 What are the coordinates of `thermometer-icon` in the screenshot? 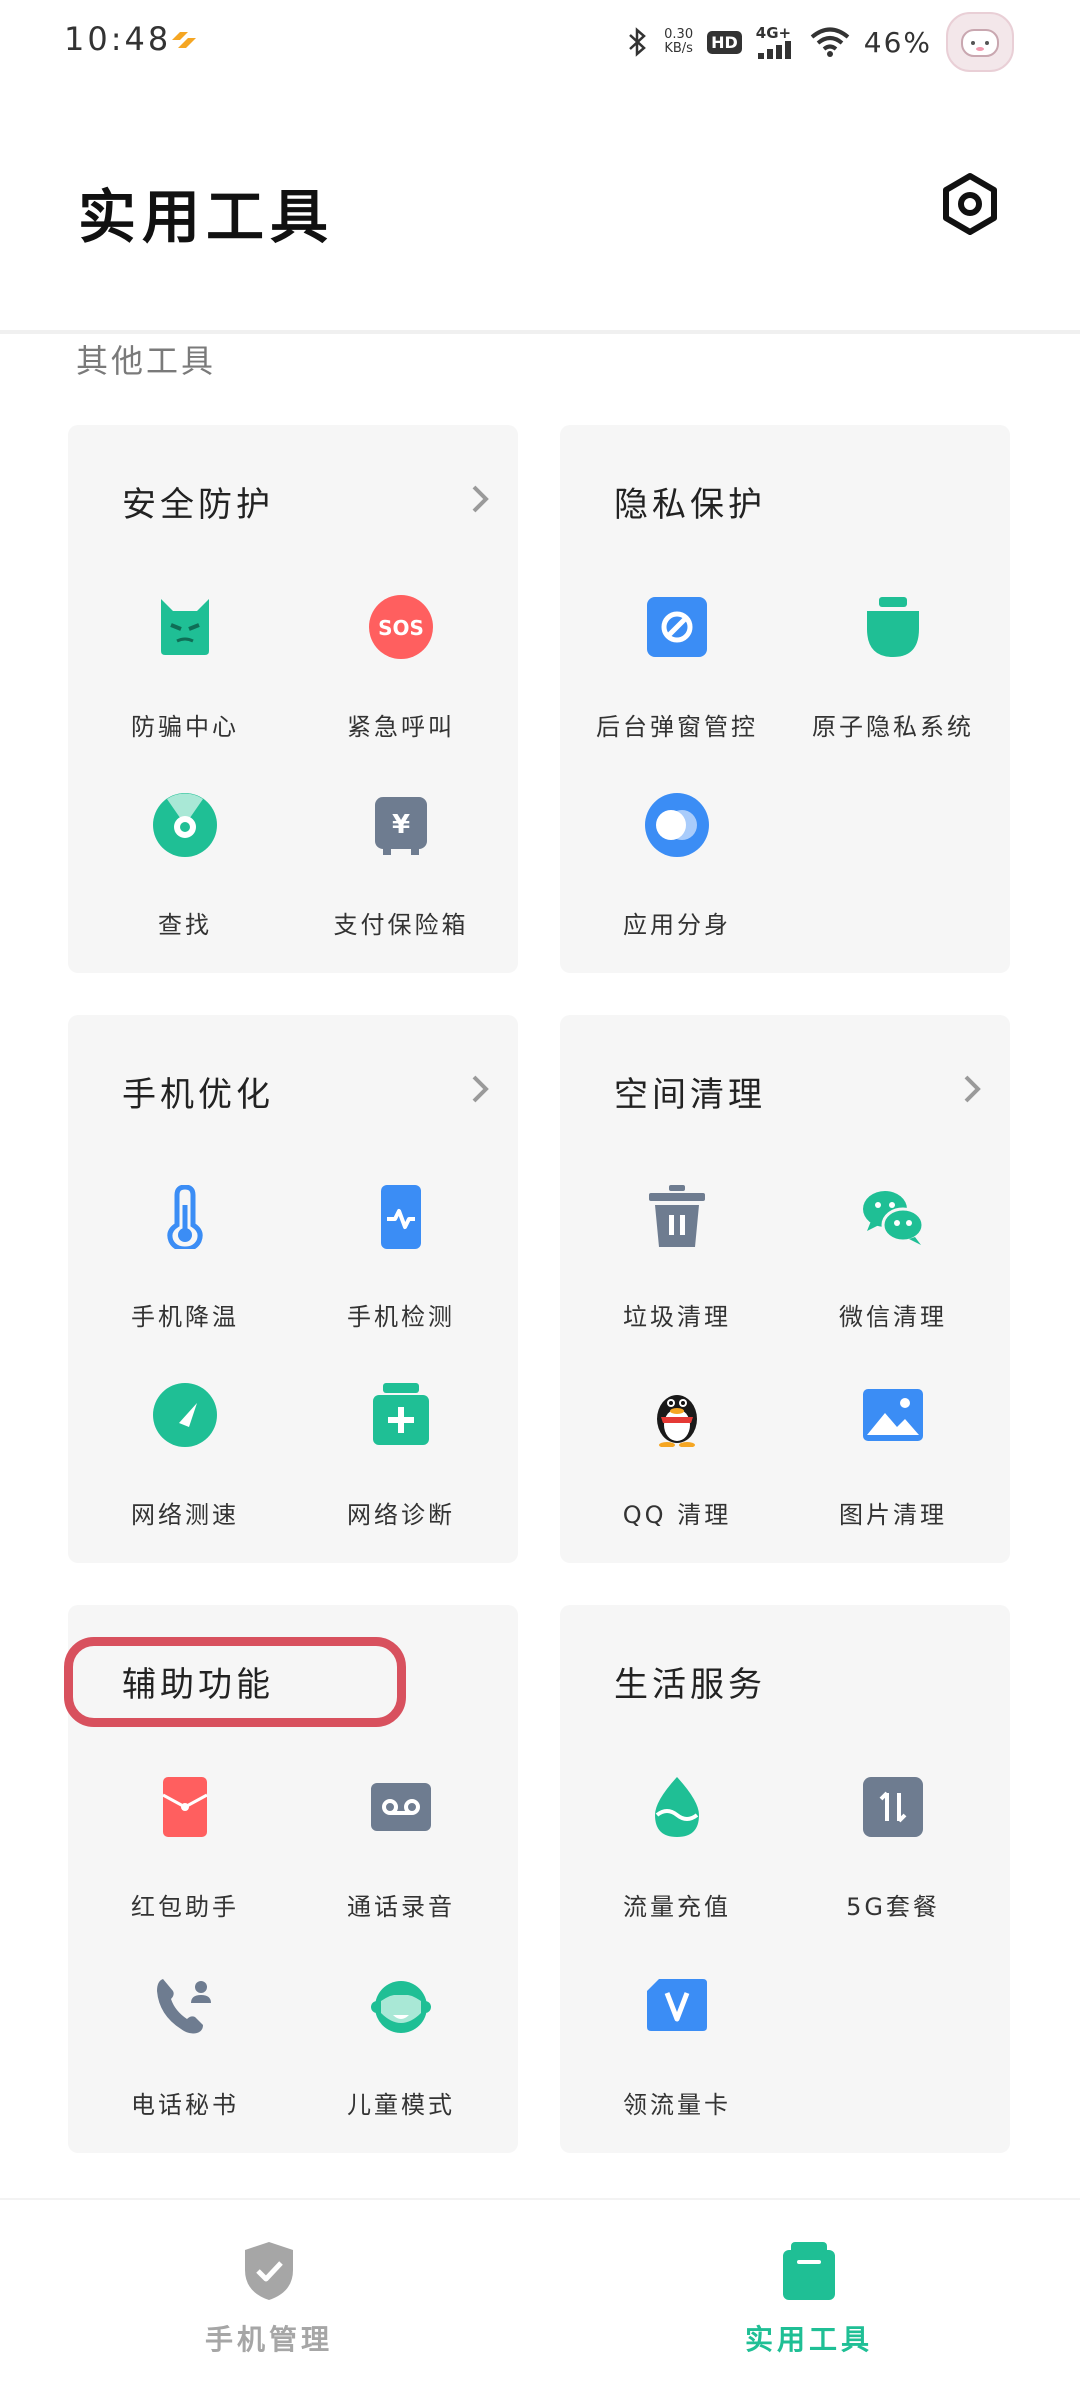 It's located at (185, 1217).